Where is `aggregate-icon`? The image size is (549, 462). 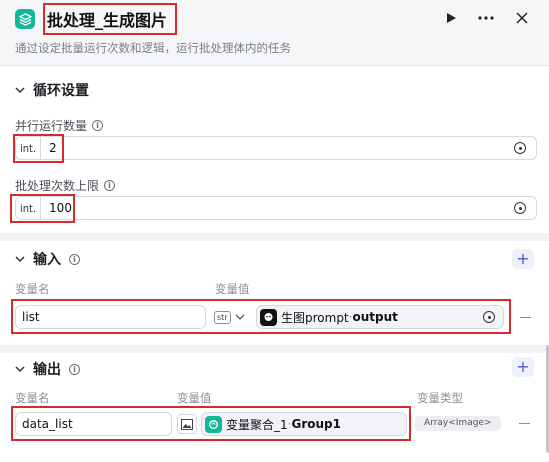
aggregate-icon is located at coordinates (213, 424).